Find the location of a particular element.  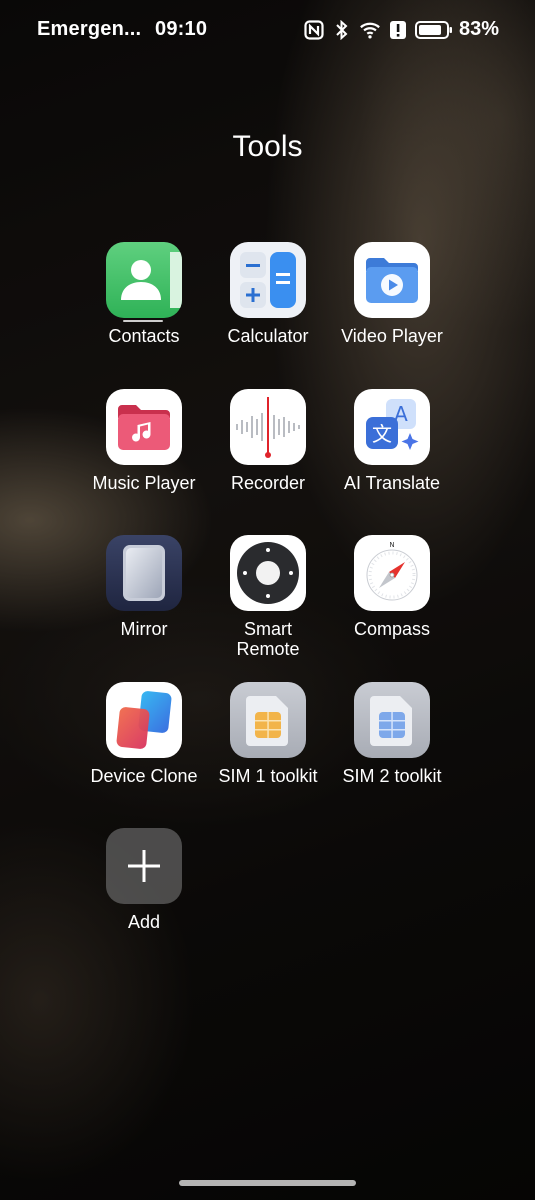

video-player-icon is located at coordinates (392, 280).